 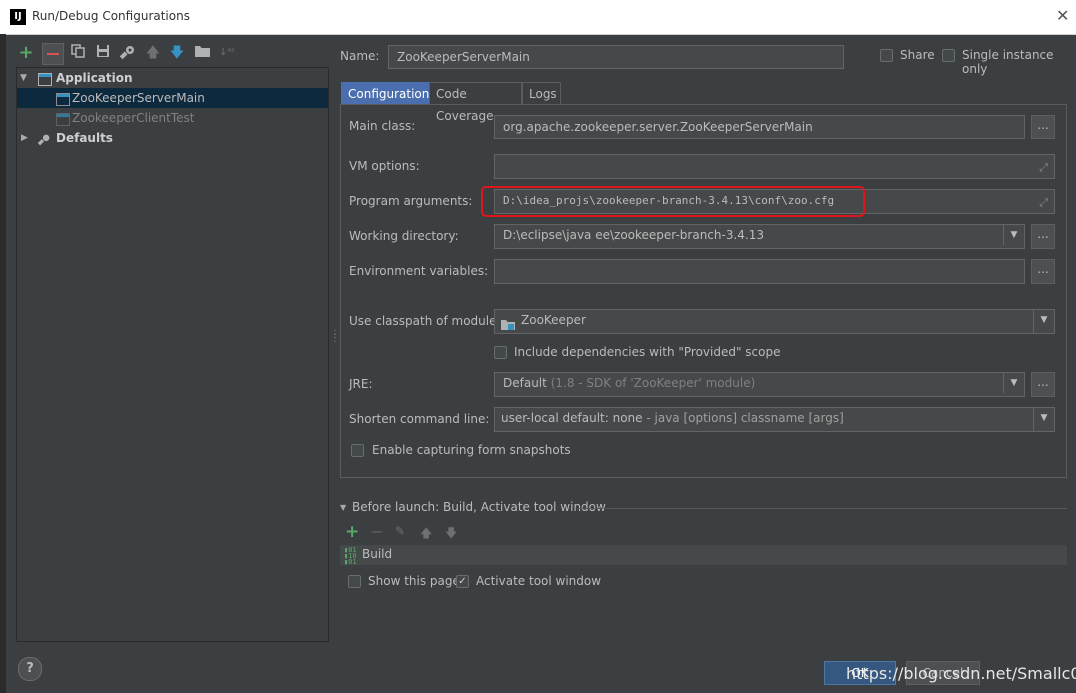 I want to click on name-label: Name:, so click(x=360, y=56).